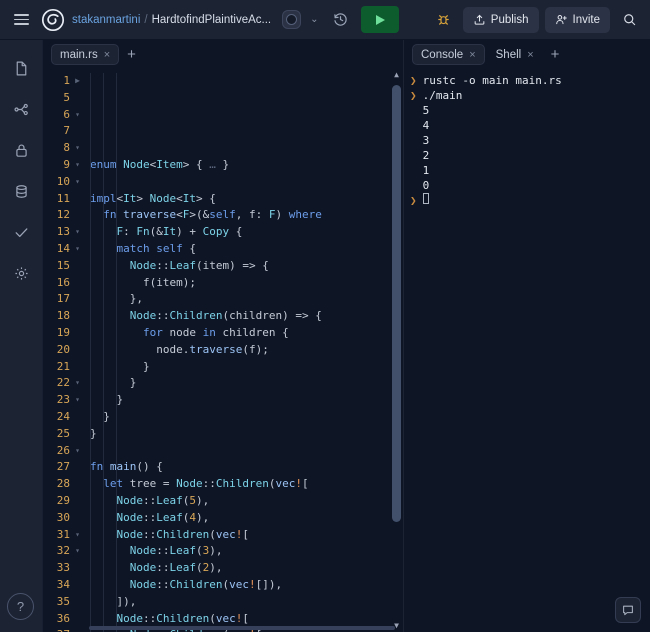 The image size is (650, 632). What do you see at coordinates (107, 164) in the screenshot?
I see `code-token: enum` at bounding box center [107, 164].